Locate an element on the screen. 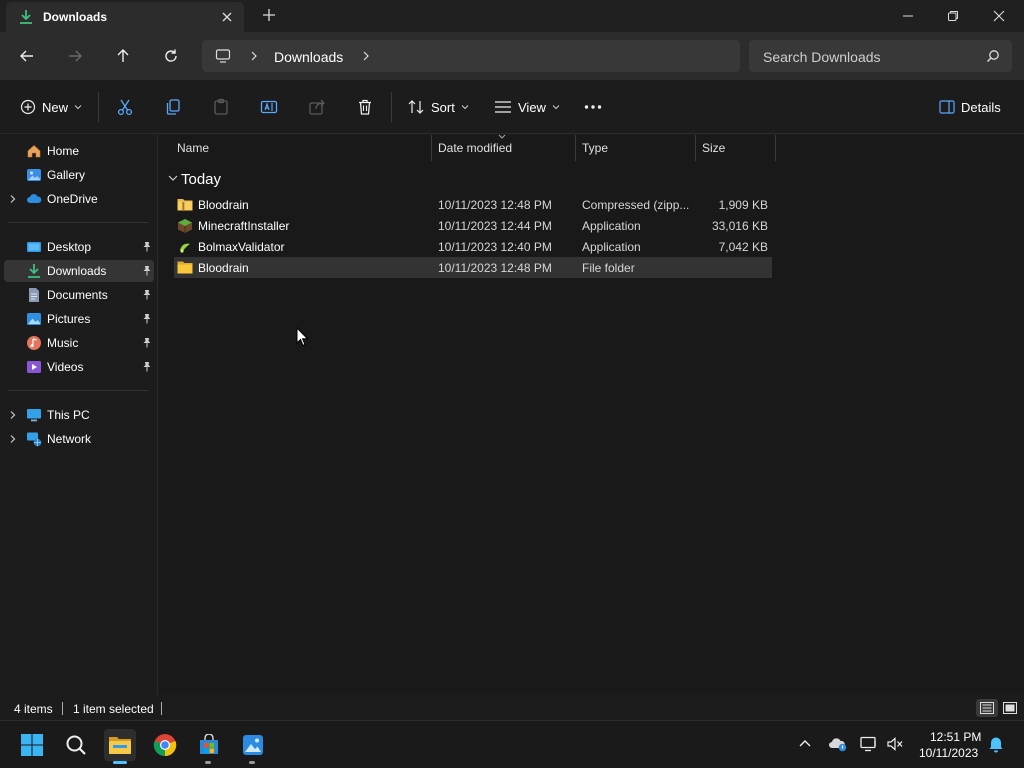 The height and width of the screenshot is (768, 1024). large-icons-view-toggle is located at coordinates (1010, 708).